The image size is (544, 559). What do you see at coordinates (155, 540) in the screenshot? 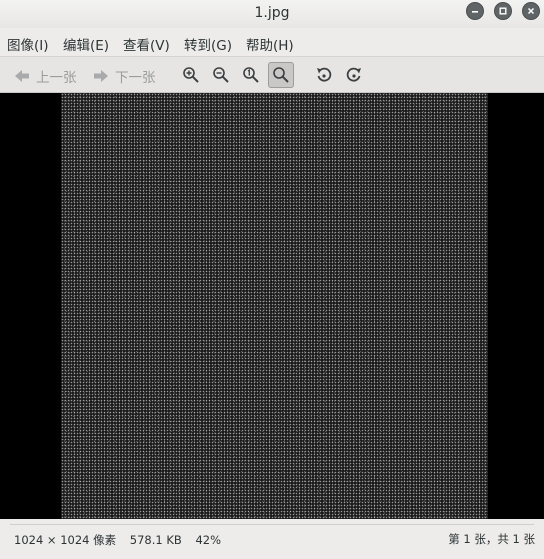
I see `file-size: 578.1 KB` at bounding box center [155, 540].